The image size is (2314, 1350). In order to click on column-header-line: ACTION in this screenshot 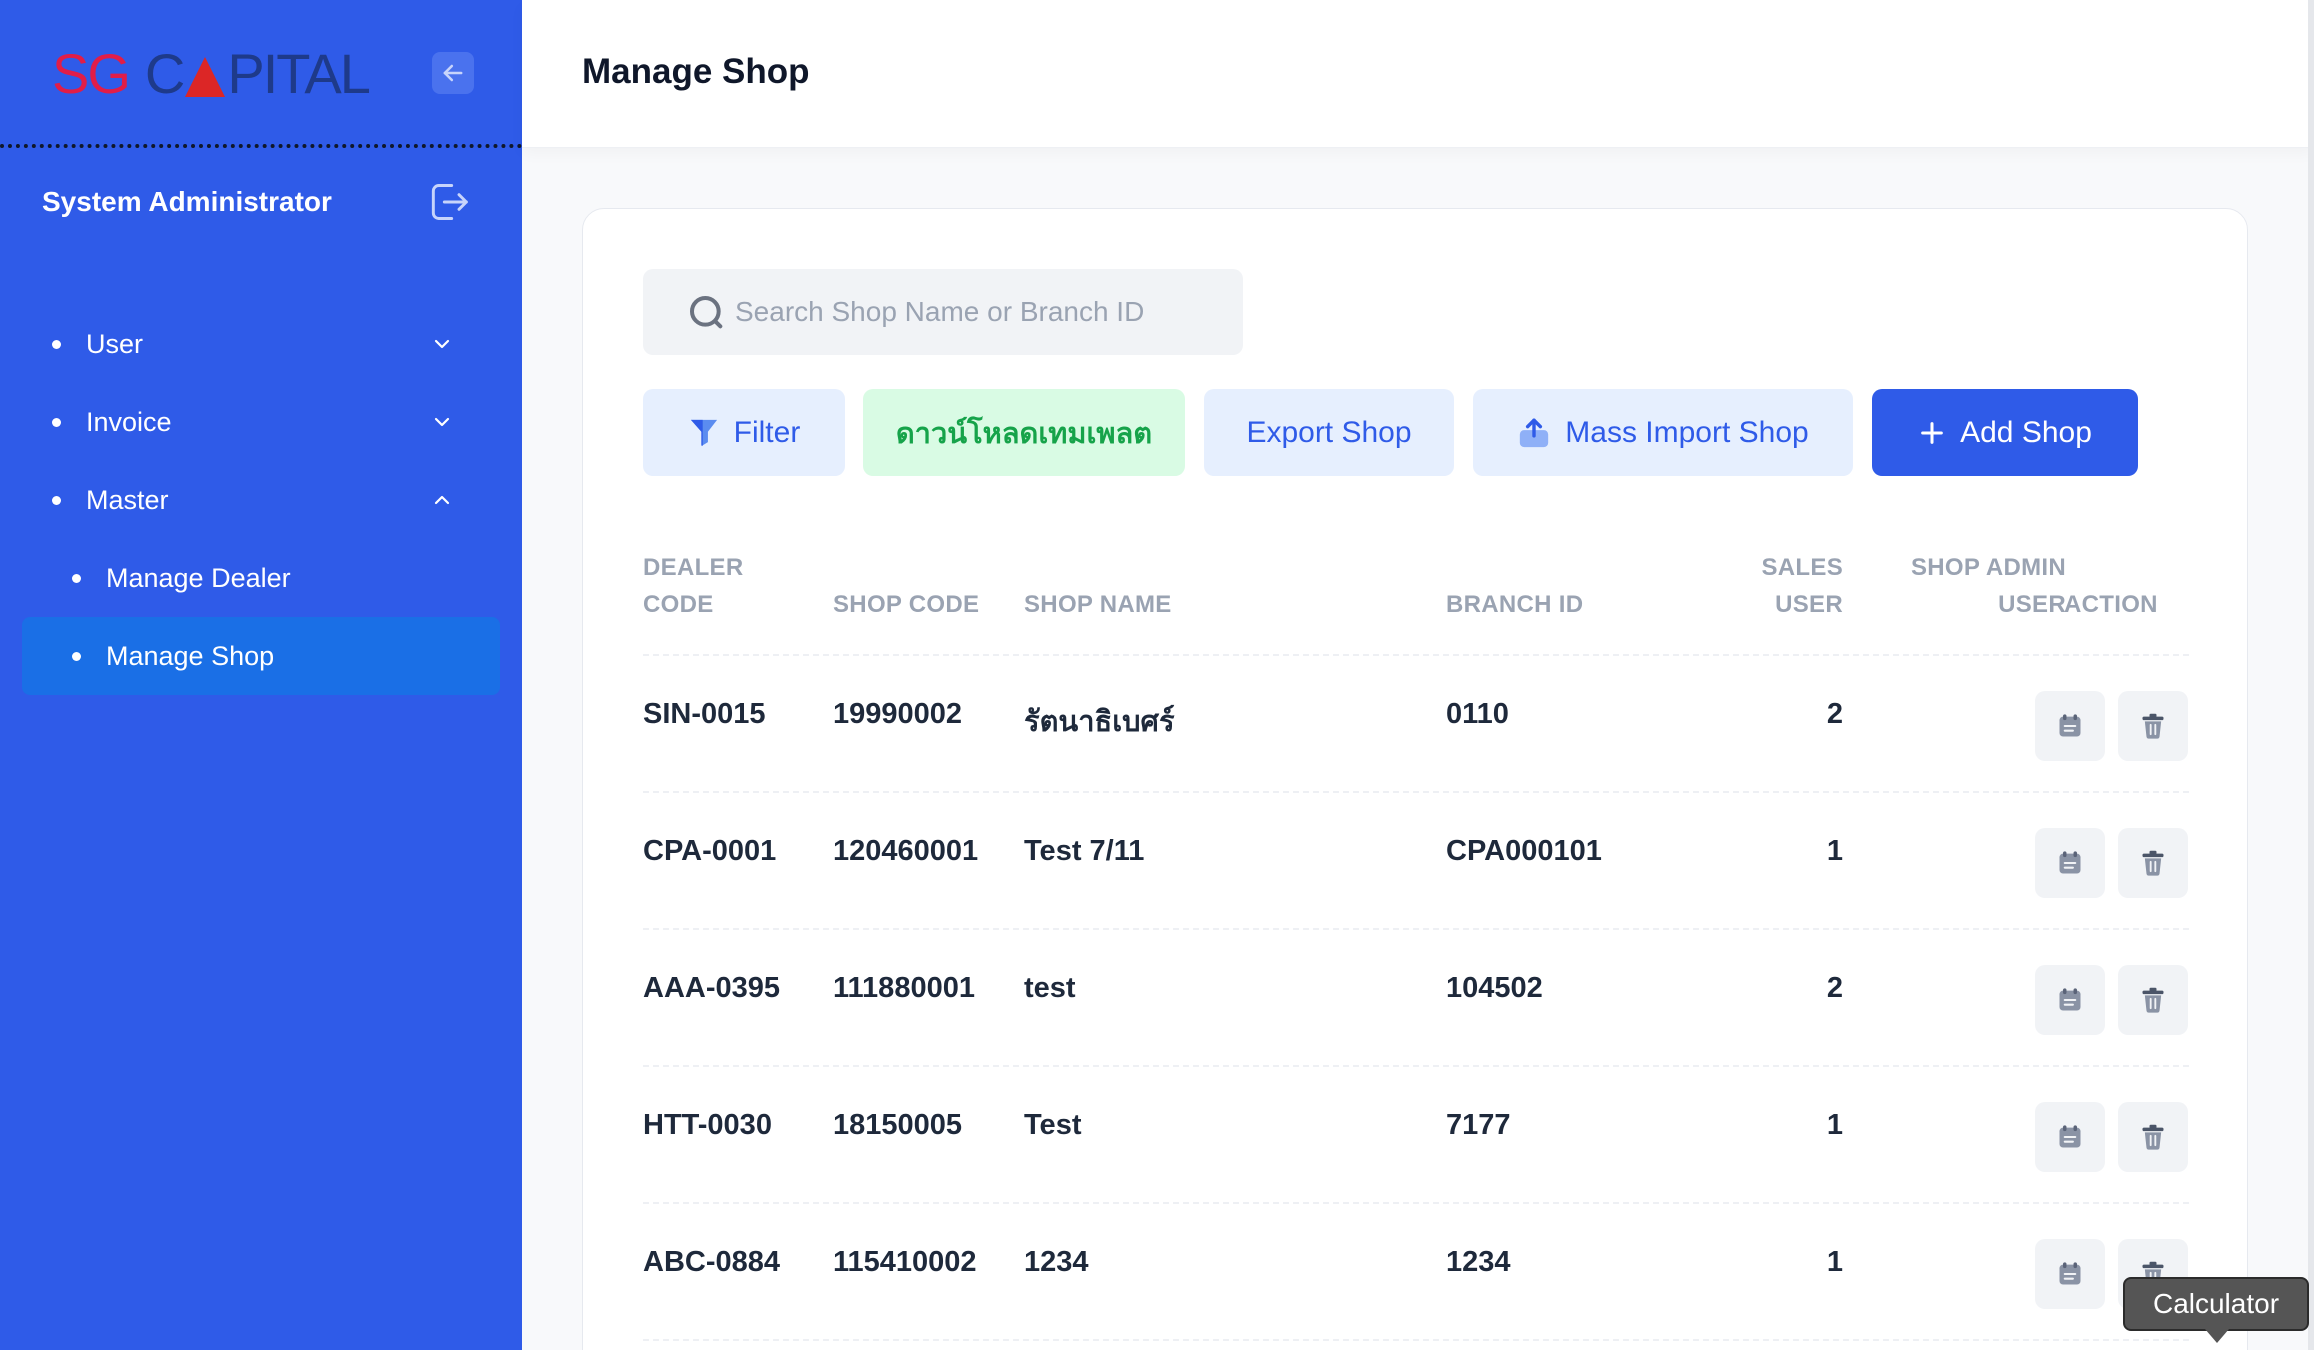, I will do `click(2111, 604)`.